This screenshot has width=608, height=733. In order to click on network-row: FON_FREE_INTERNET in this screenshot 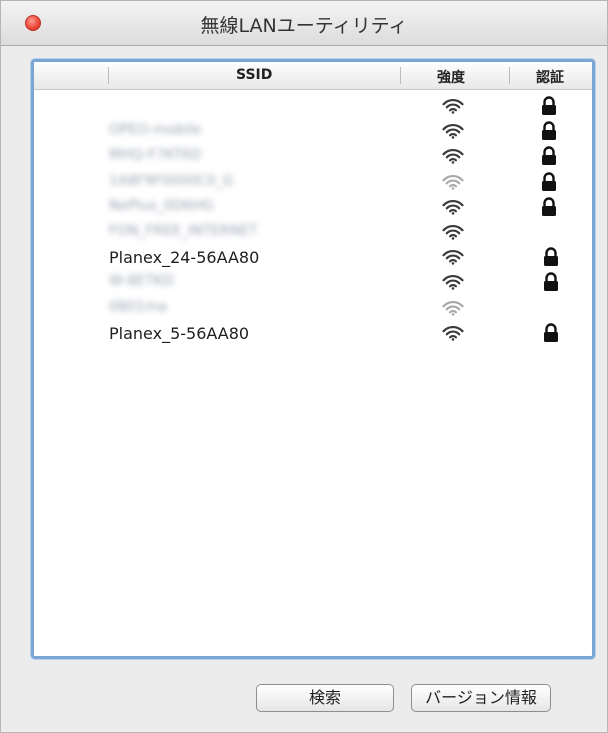, I will do `click(313, 233)`.